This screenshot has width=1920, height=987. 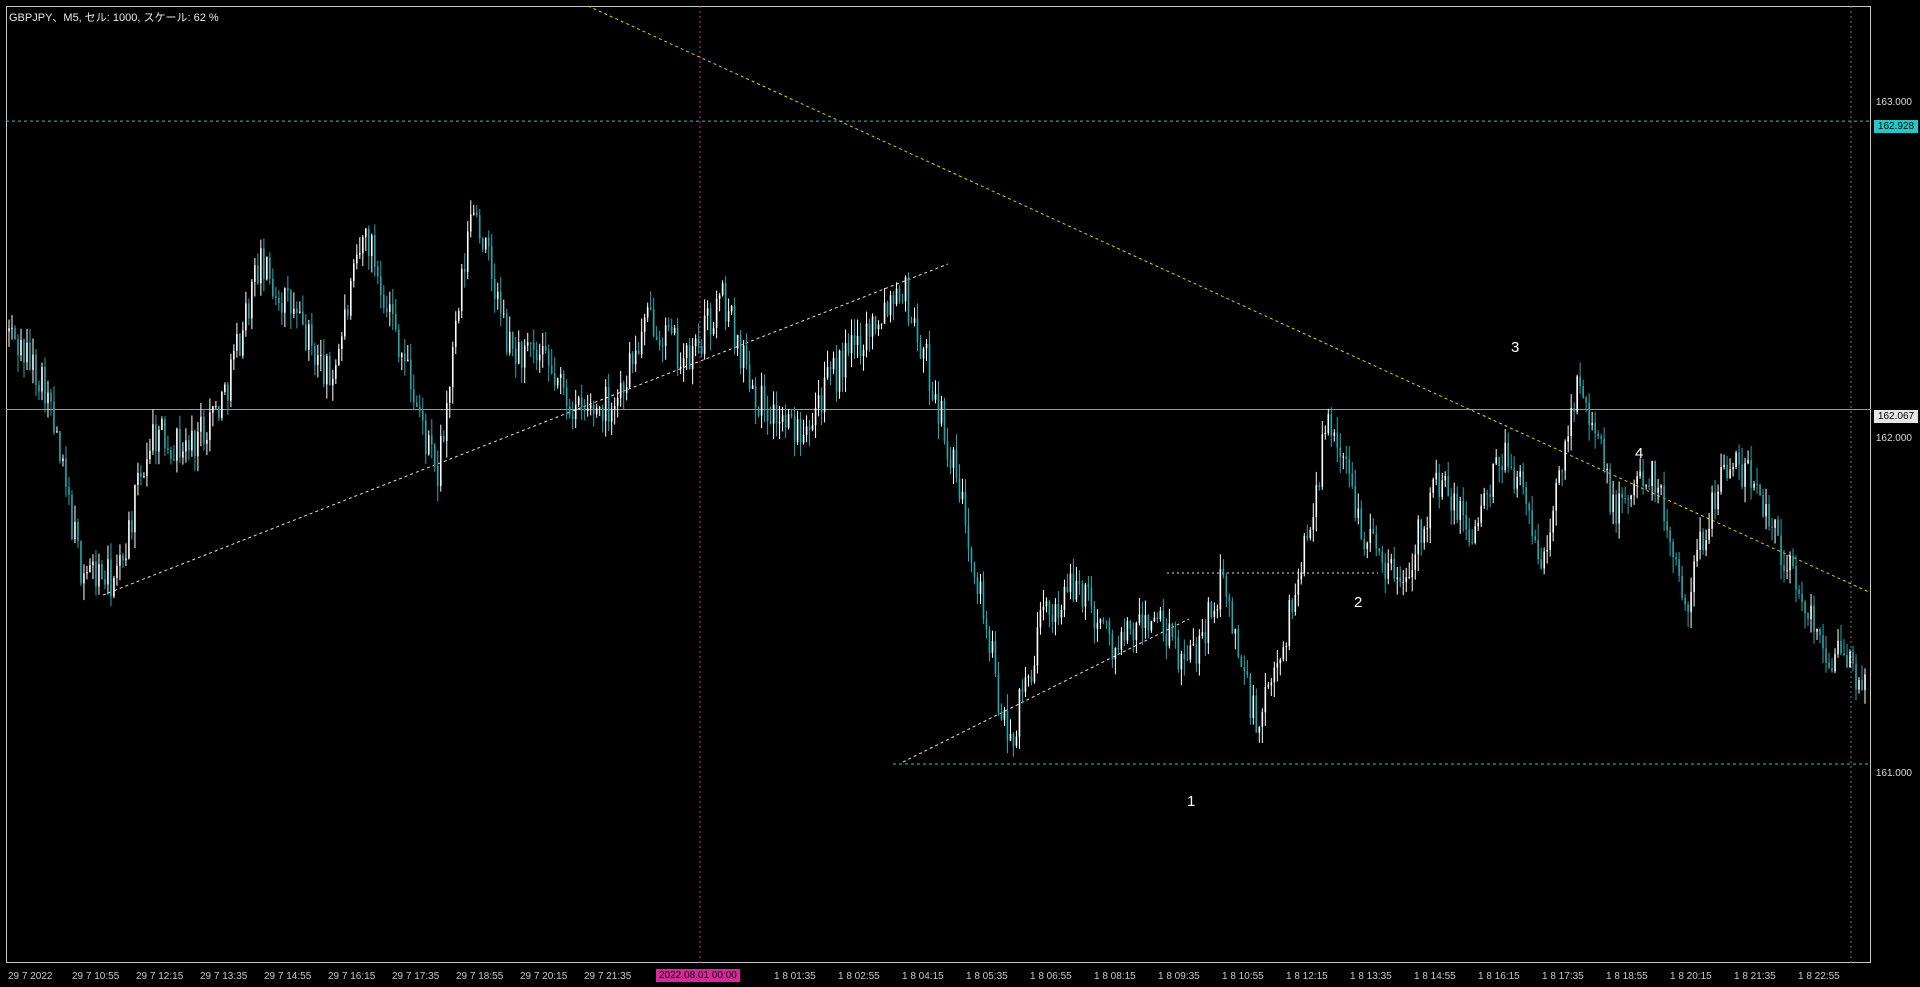 I want to click on time-label: 1 8 06:55, so click(x=1051, y=976).